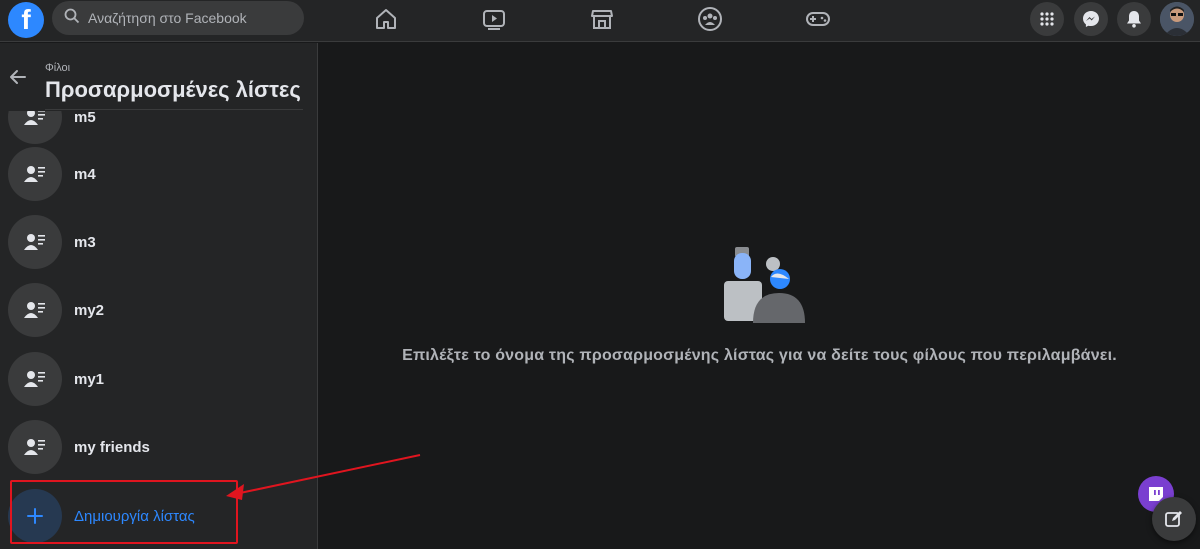 The width and height of the screenshot is (1200, 549). What do you see at coordinates (1134, 19) in the screenshot?
I see `notifications-icon` at bounding box center [1134, 19].